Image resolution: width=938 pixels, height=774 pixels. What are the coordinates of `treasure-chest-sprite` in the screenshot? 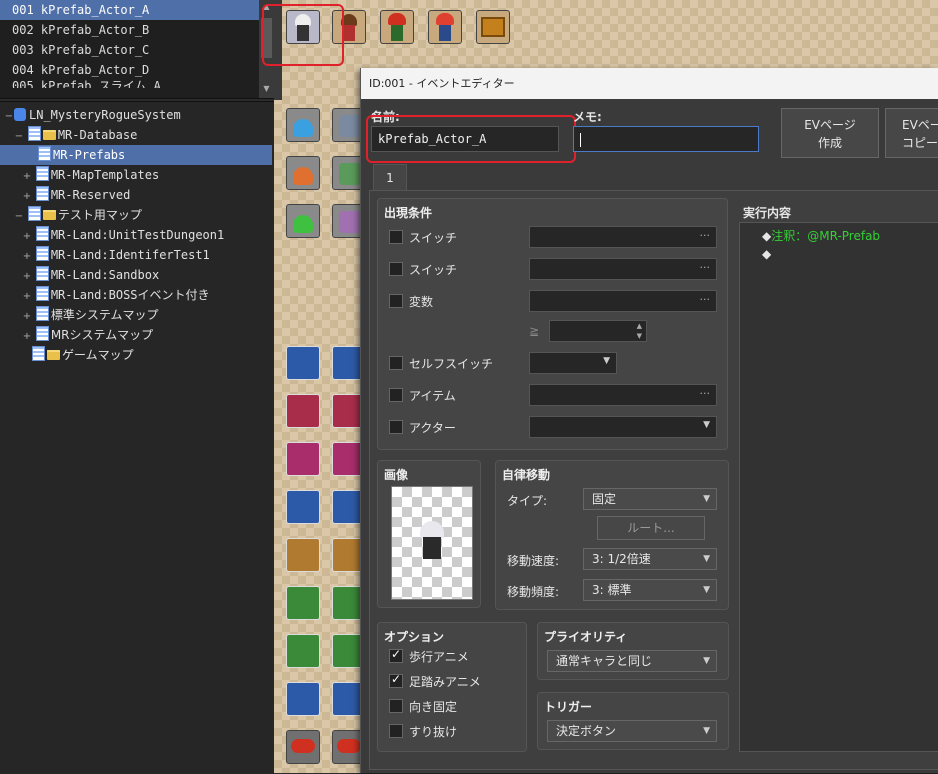 It's located at (493, 27).